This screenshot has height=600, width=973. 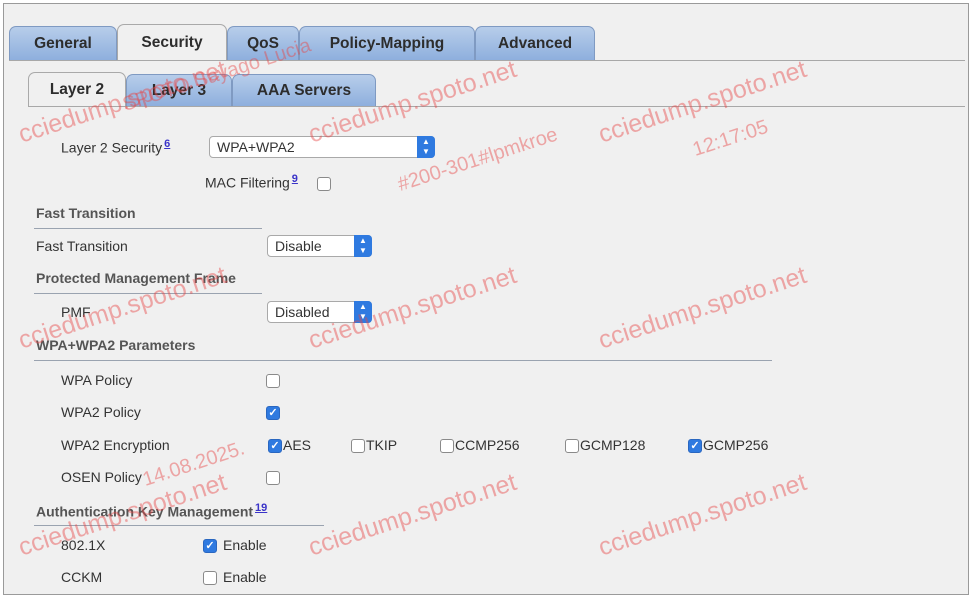 What do you see at coordinates (261, 508) in the screenshot?
I see `help-link-19: 19` at bounding box center [261, 508].